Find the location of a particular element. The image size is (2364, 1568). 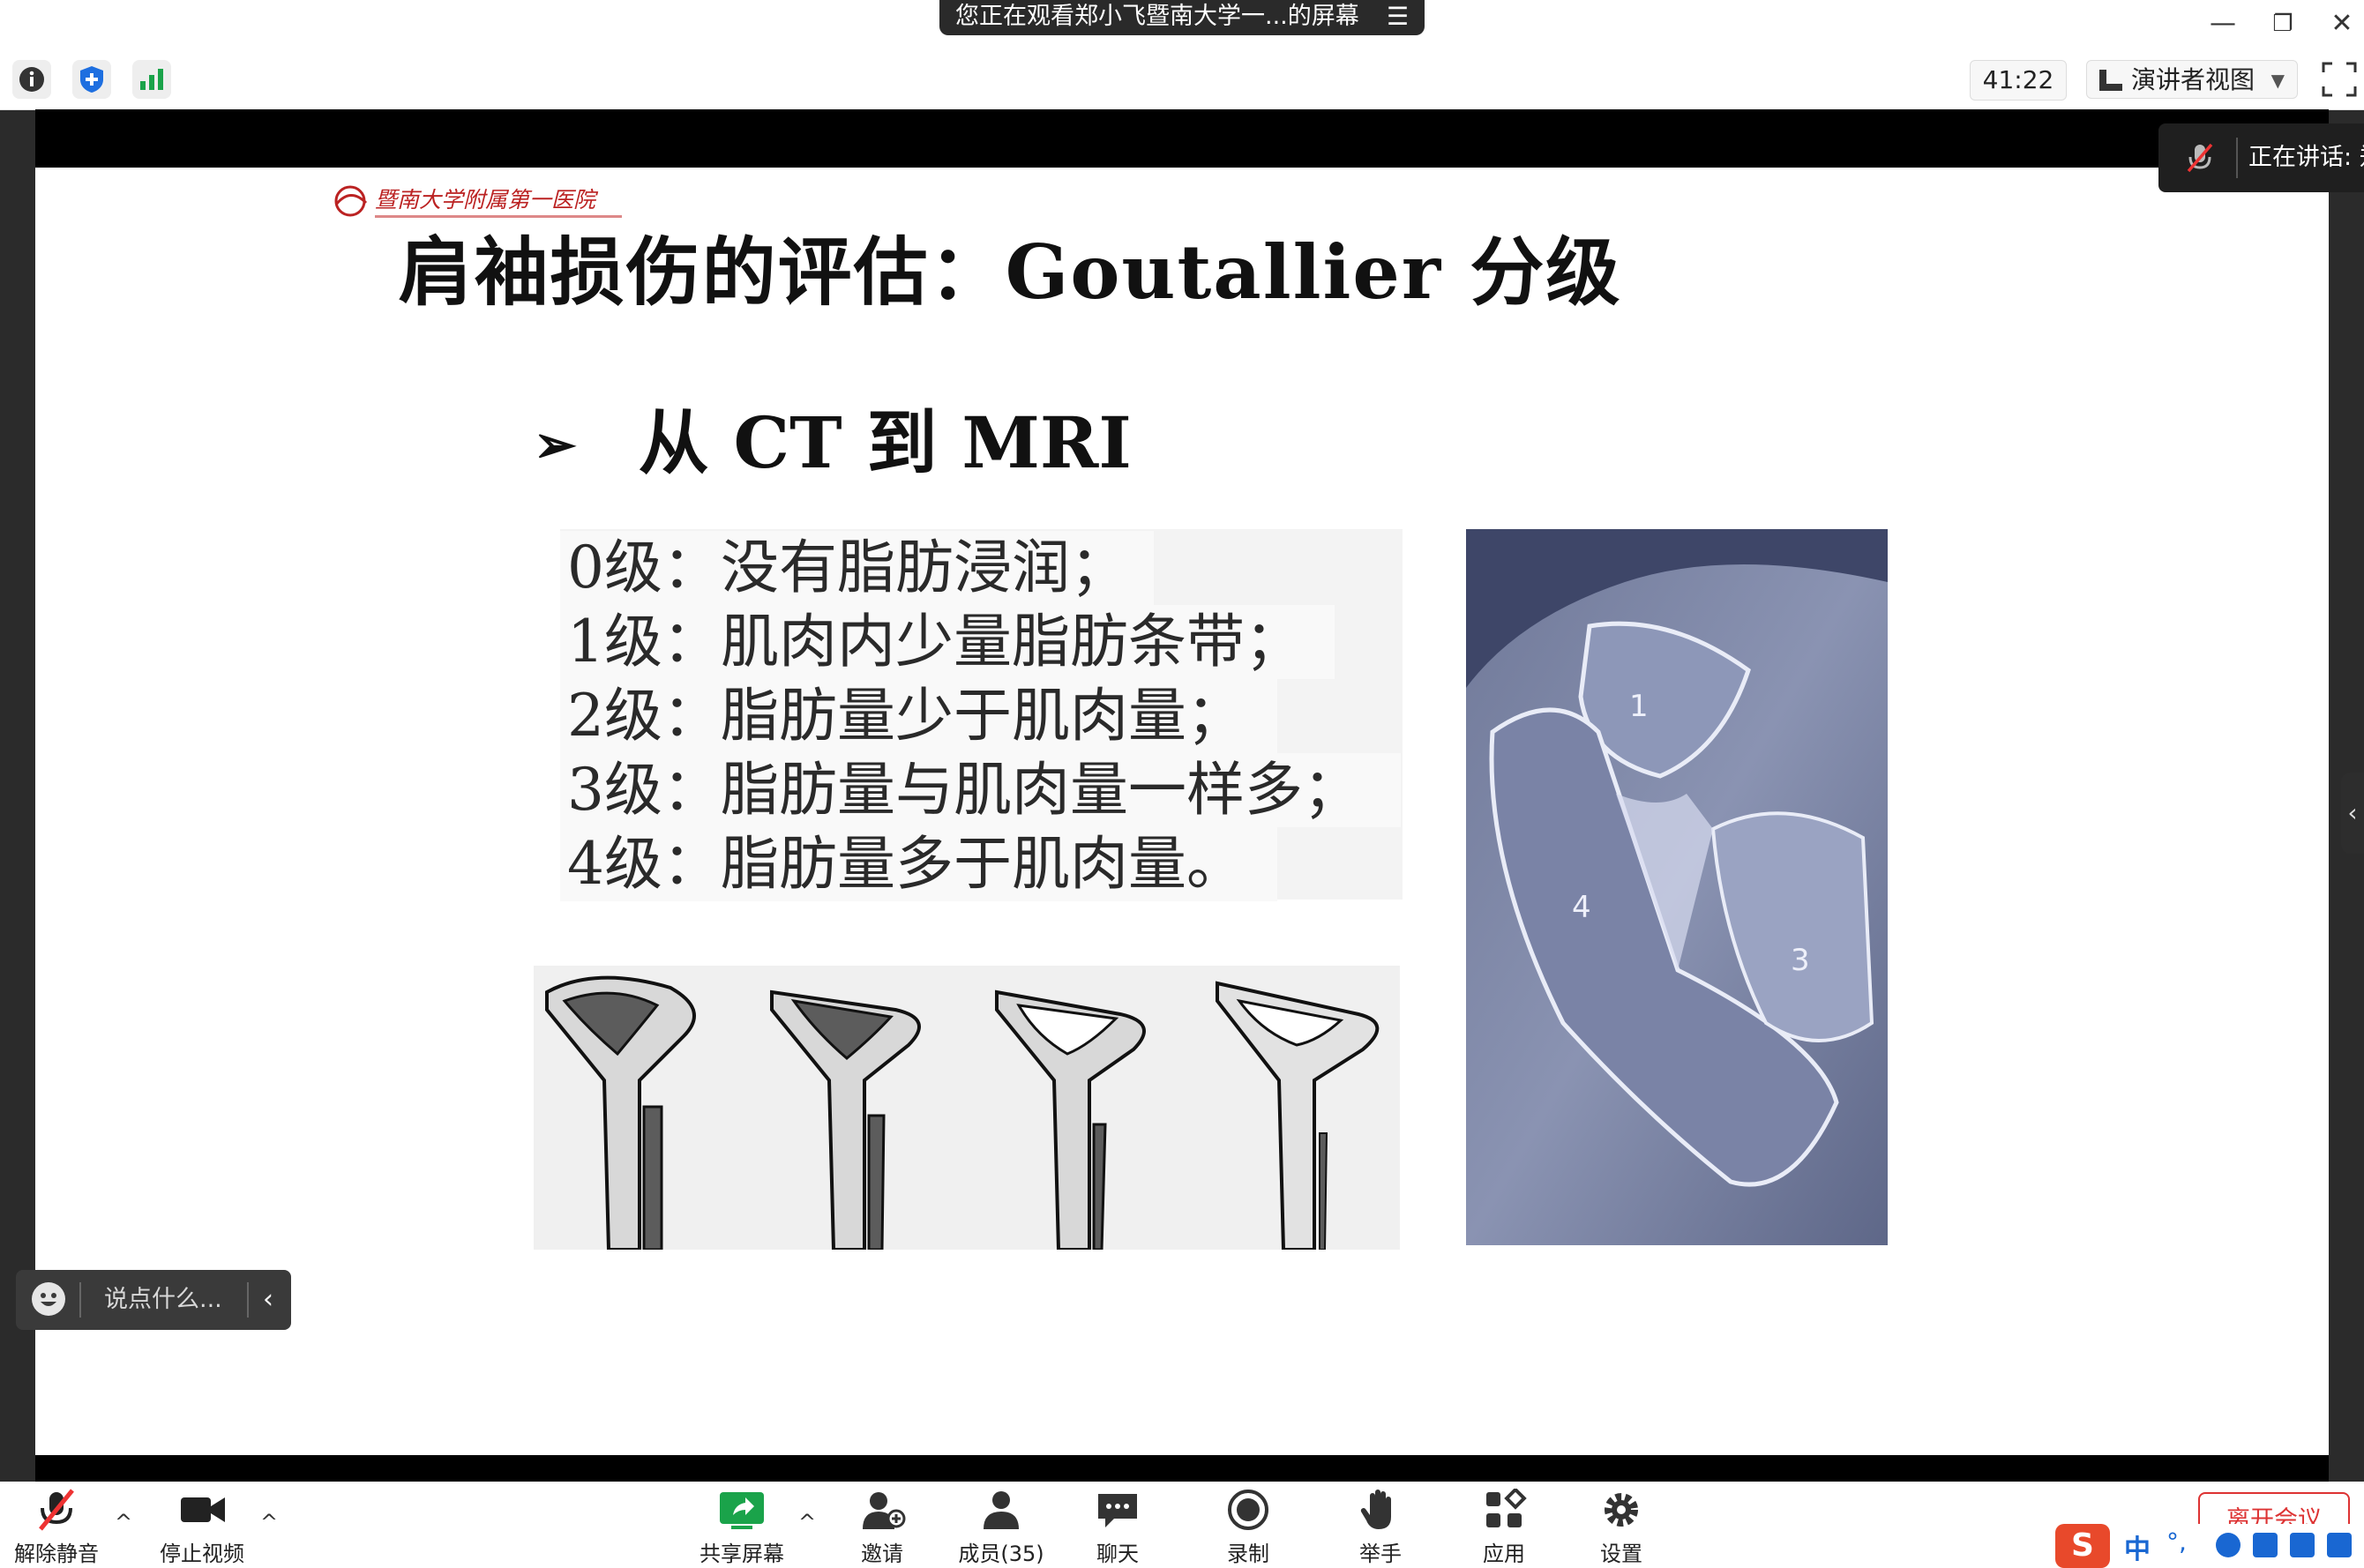

minimize-button: — is located at coordinates (2223, 23).